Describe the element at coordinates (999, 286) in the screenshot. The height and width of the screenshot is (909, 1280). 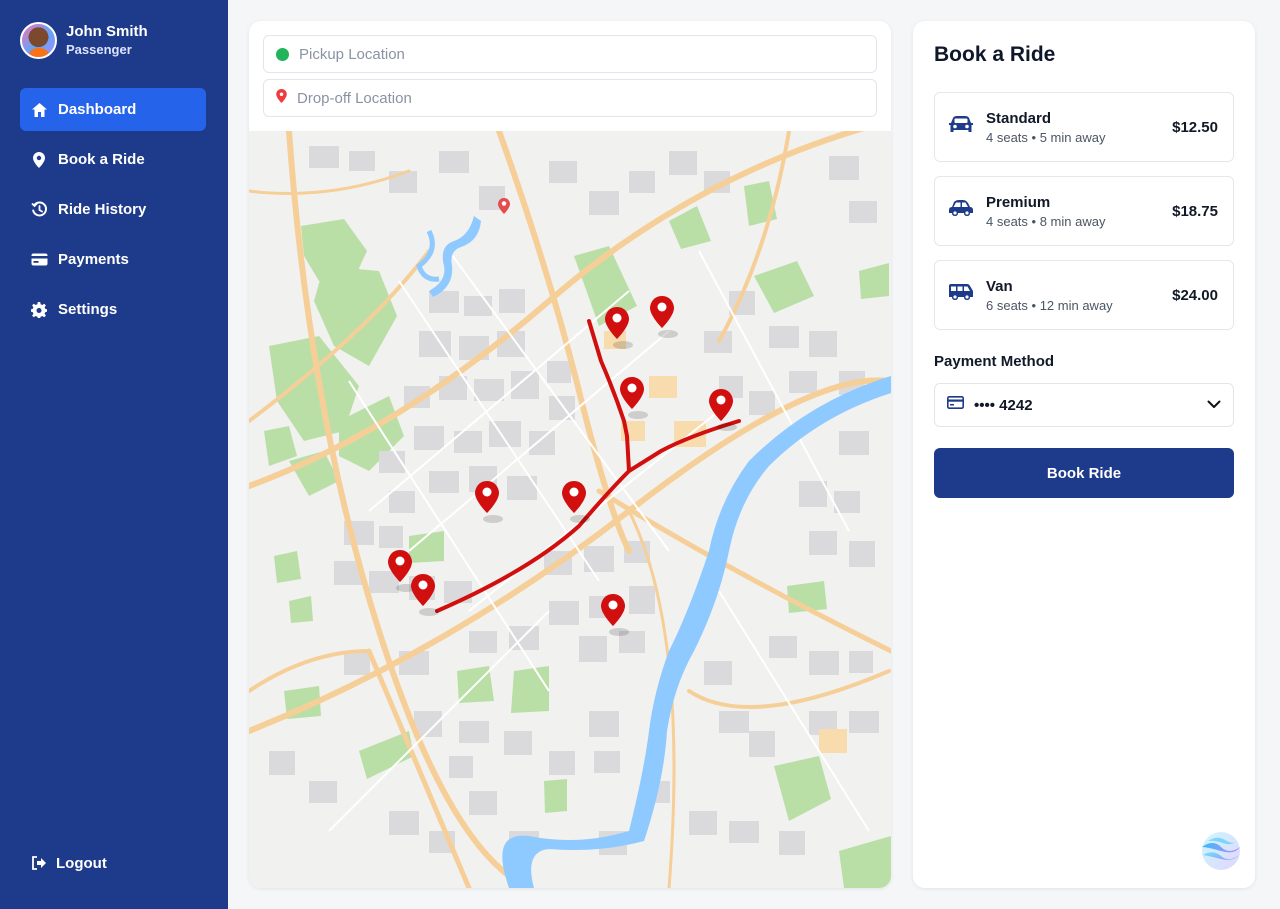
I see `ride-option-name: Van` at that location.